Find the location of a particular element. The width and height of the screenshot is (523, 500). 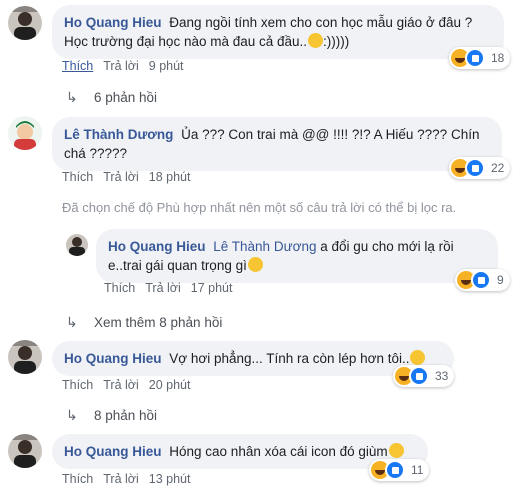

reaction-summary: 33 is located at coordinates (424, 376).